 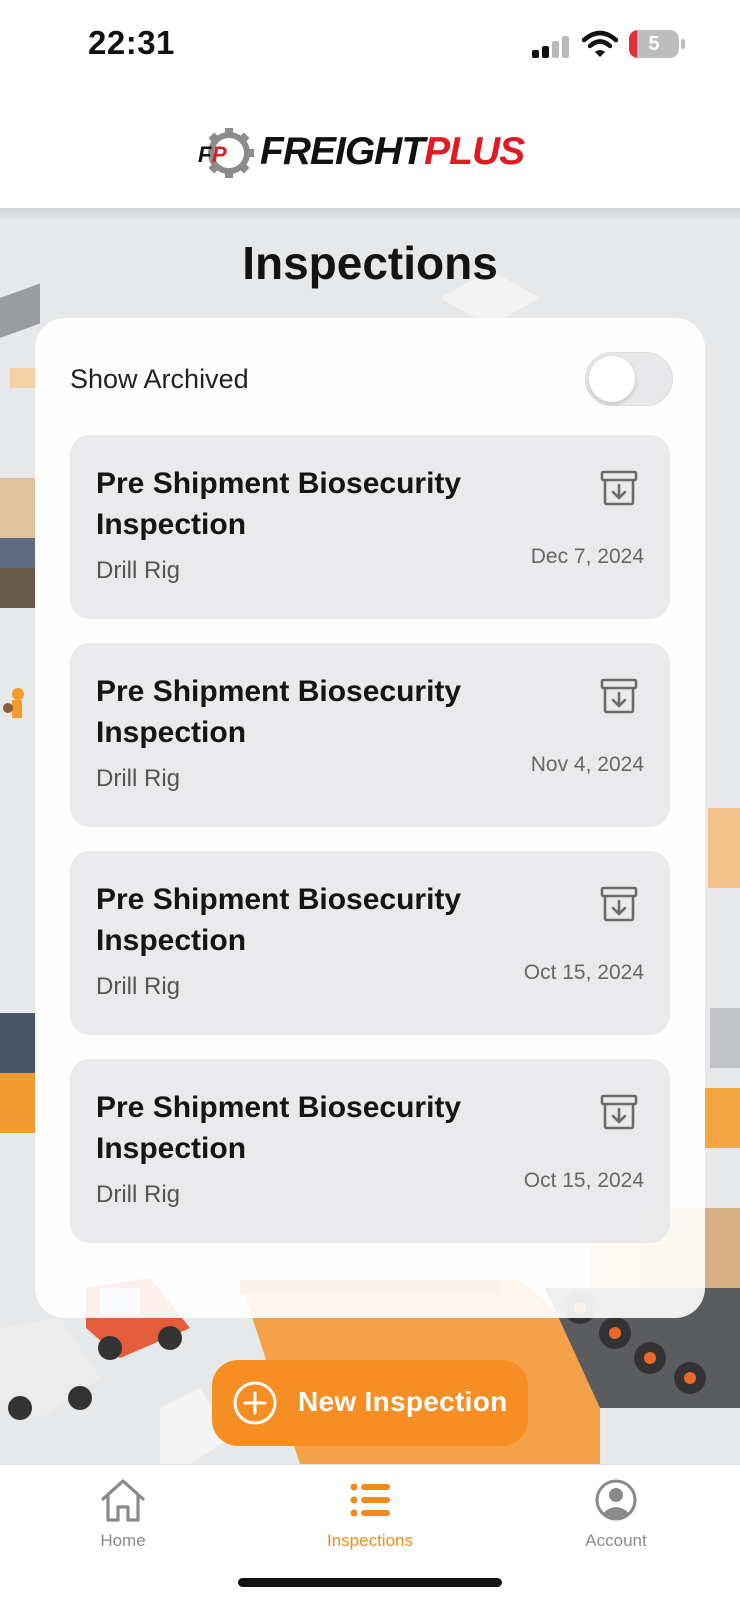 What do you see at coordinates (255, 1403) in the screenshot?
I see `plus-circle-icon` at bounding box center [255, 1403].